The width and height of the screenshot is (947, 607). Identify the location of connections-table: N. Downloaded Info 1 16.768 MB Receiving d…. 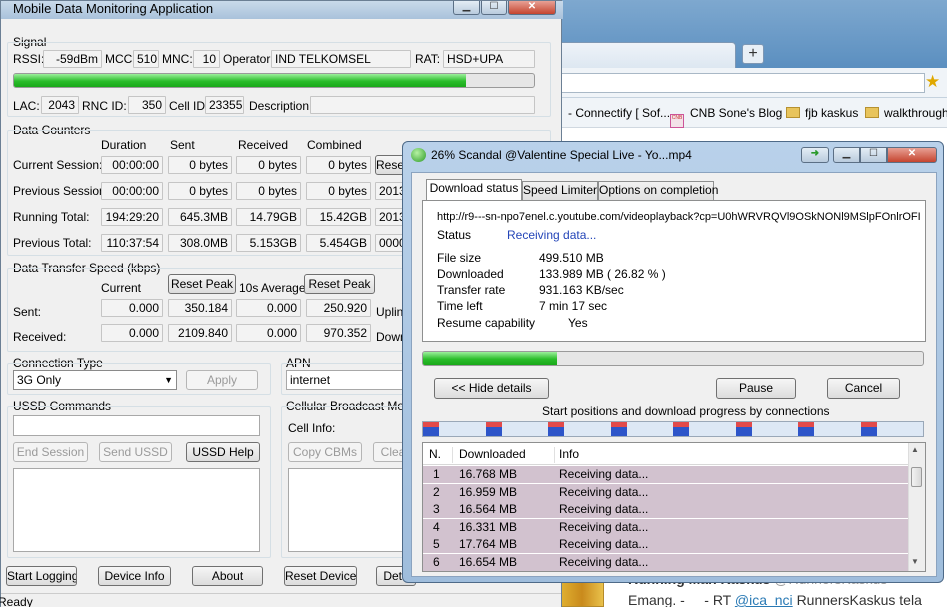
(674, 507).